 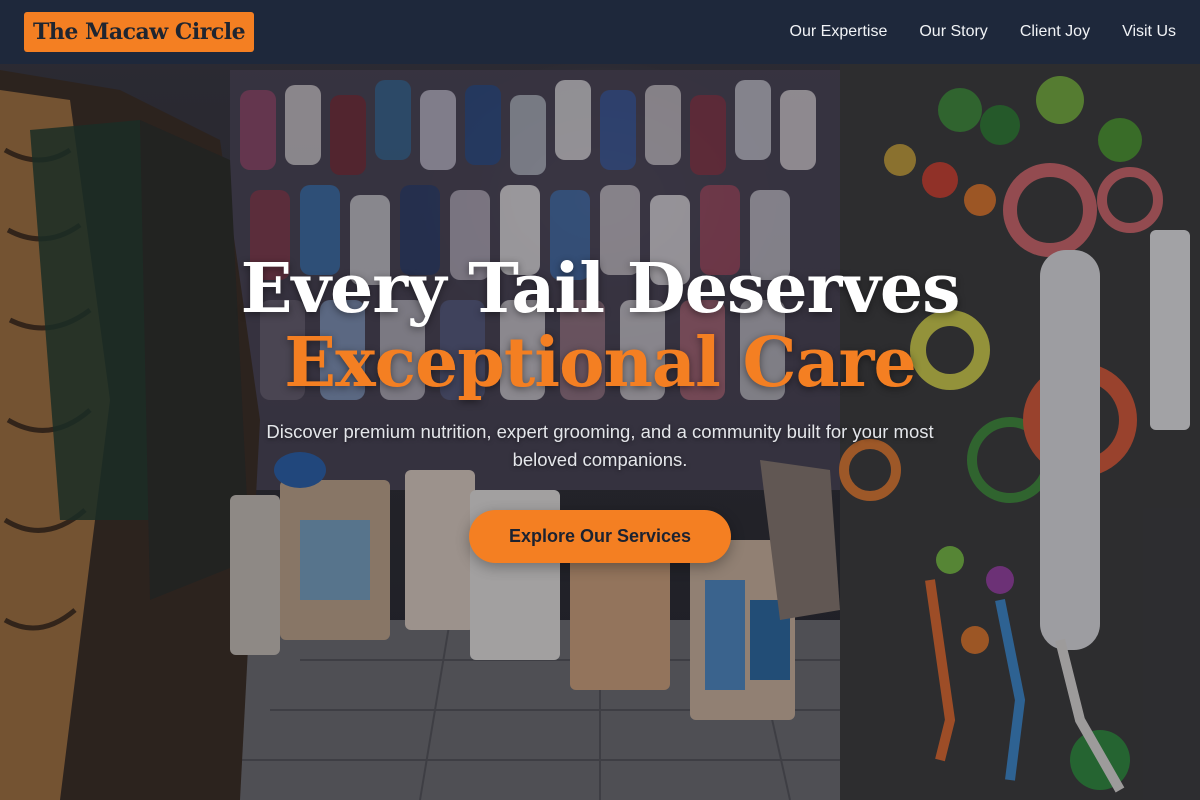 What do you see at coordinates (953, 32) in the screenshot?
I see `nav-link-our-story: Our Story` at bounding box center [953, 32].